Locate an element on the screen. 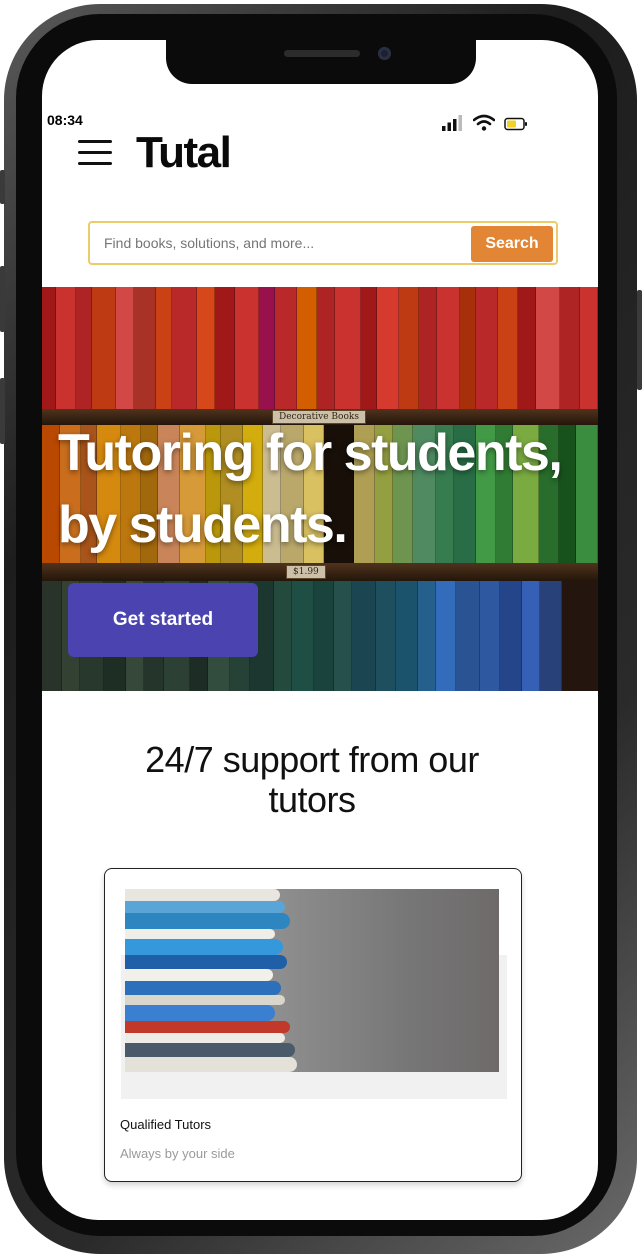 This screenshot has height=1260, width=643. status-time: 08:34 is located at coordinates (65, 120).